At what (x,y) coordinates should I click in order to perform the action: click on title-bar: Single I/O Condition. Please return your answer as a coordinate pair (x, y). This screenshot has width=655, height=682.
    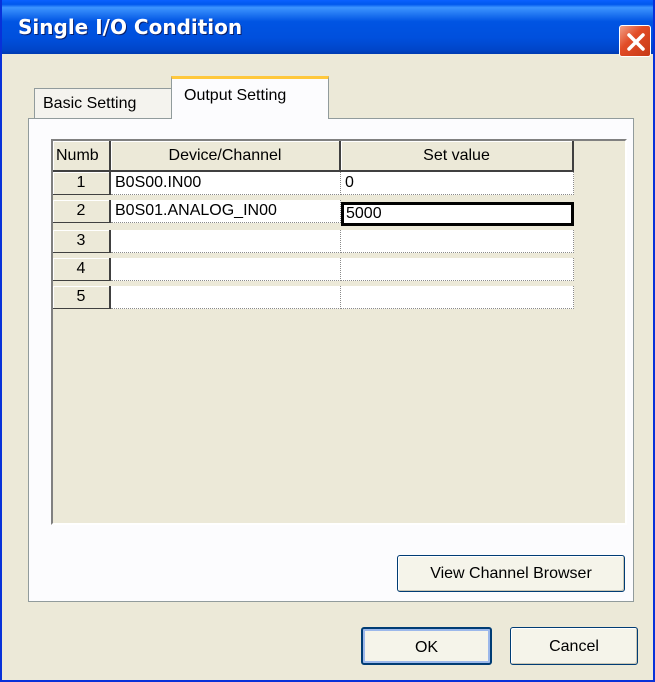
    Looking at the image, I should click on (327, 27).